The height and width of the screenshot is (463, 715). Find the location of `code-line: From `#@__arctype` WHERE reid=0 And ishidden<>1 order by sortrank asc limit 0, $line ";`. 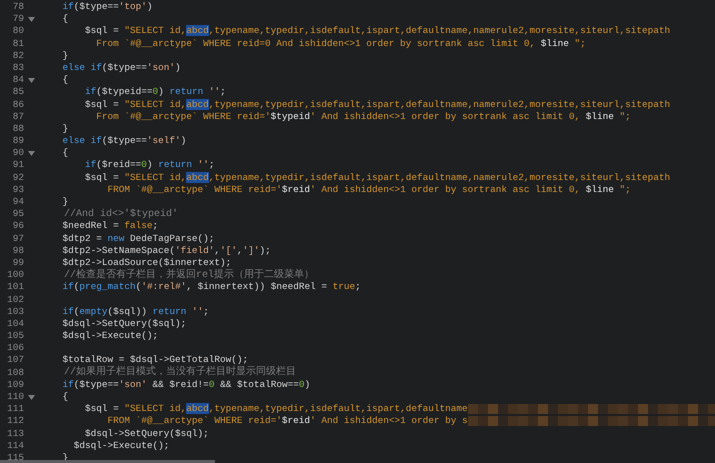

code-line: From `#@__arctype` WHERE reid=0 And ishidden<>1 order by sortrank asc limit 0, $line "; is located at coordinates (340, 44).